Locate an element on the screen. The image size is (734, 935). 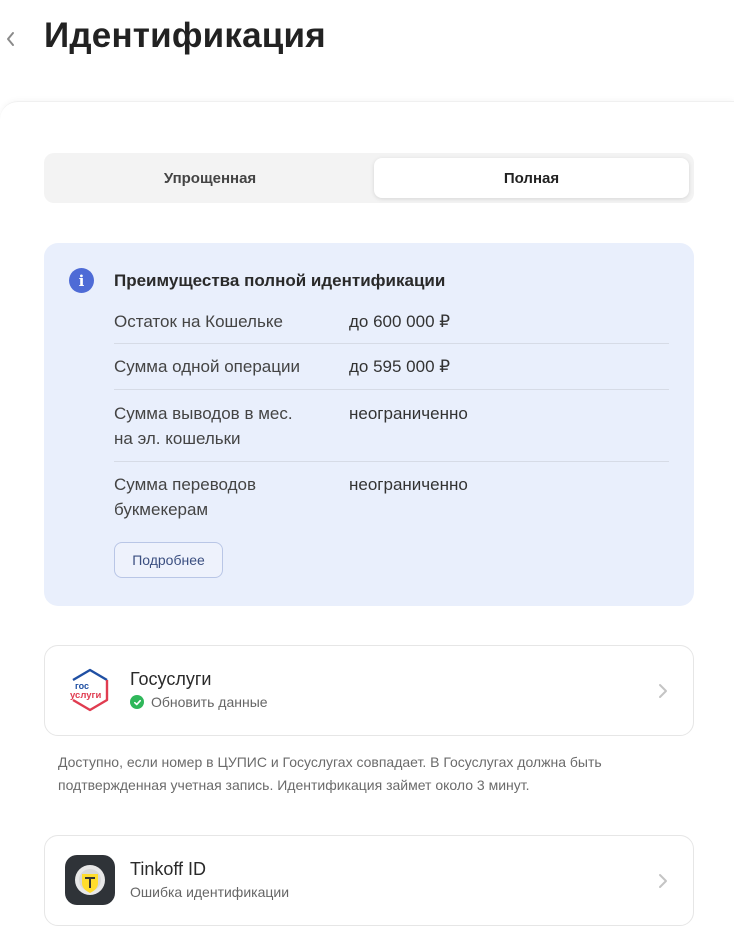
status-text: Обновить данные is located at coordinates (209, 702).